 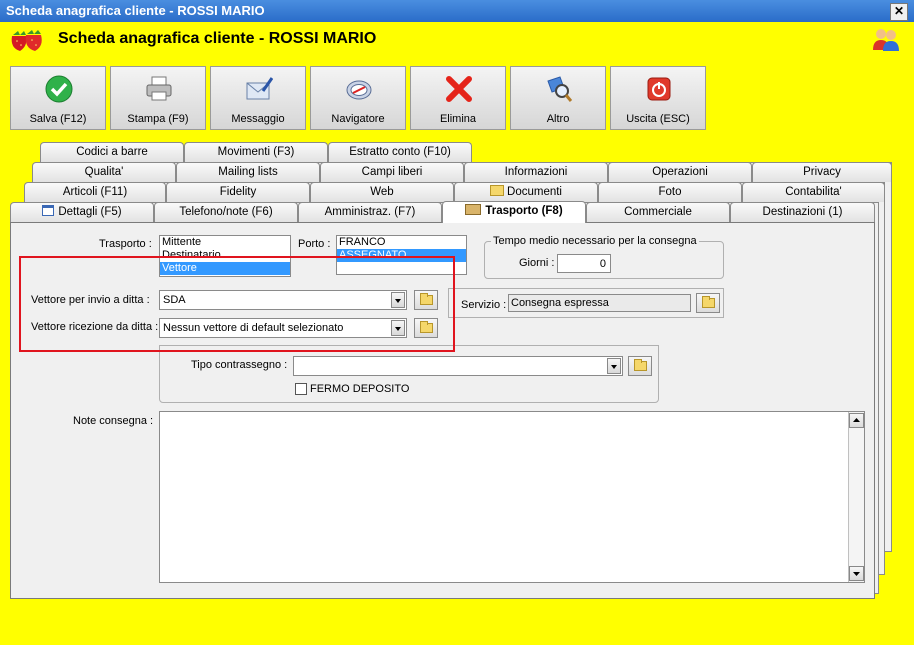 I want to click on tab-movimenti: Movimenti (F3), so click(x=256, y=152).